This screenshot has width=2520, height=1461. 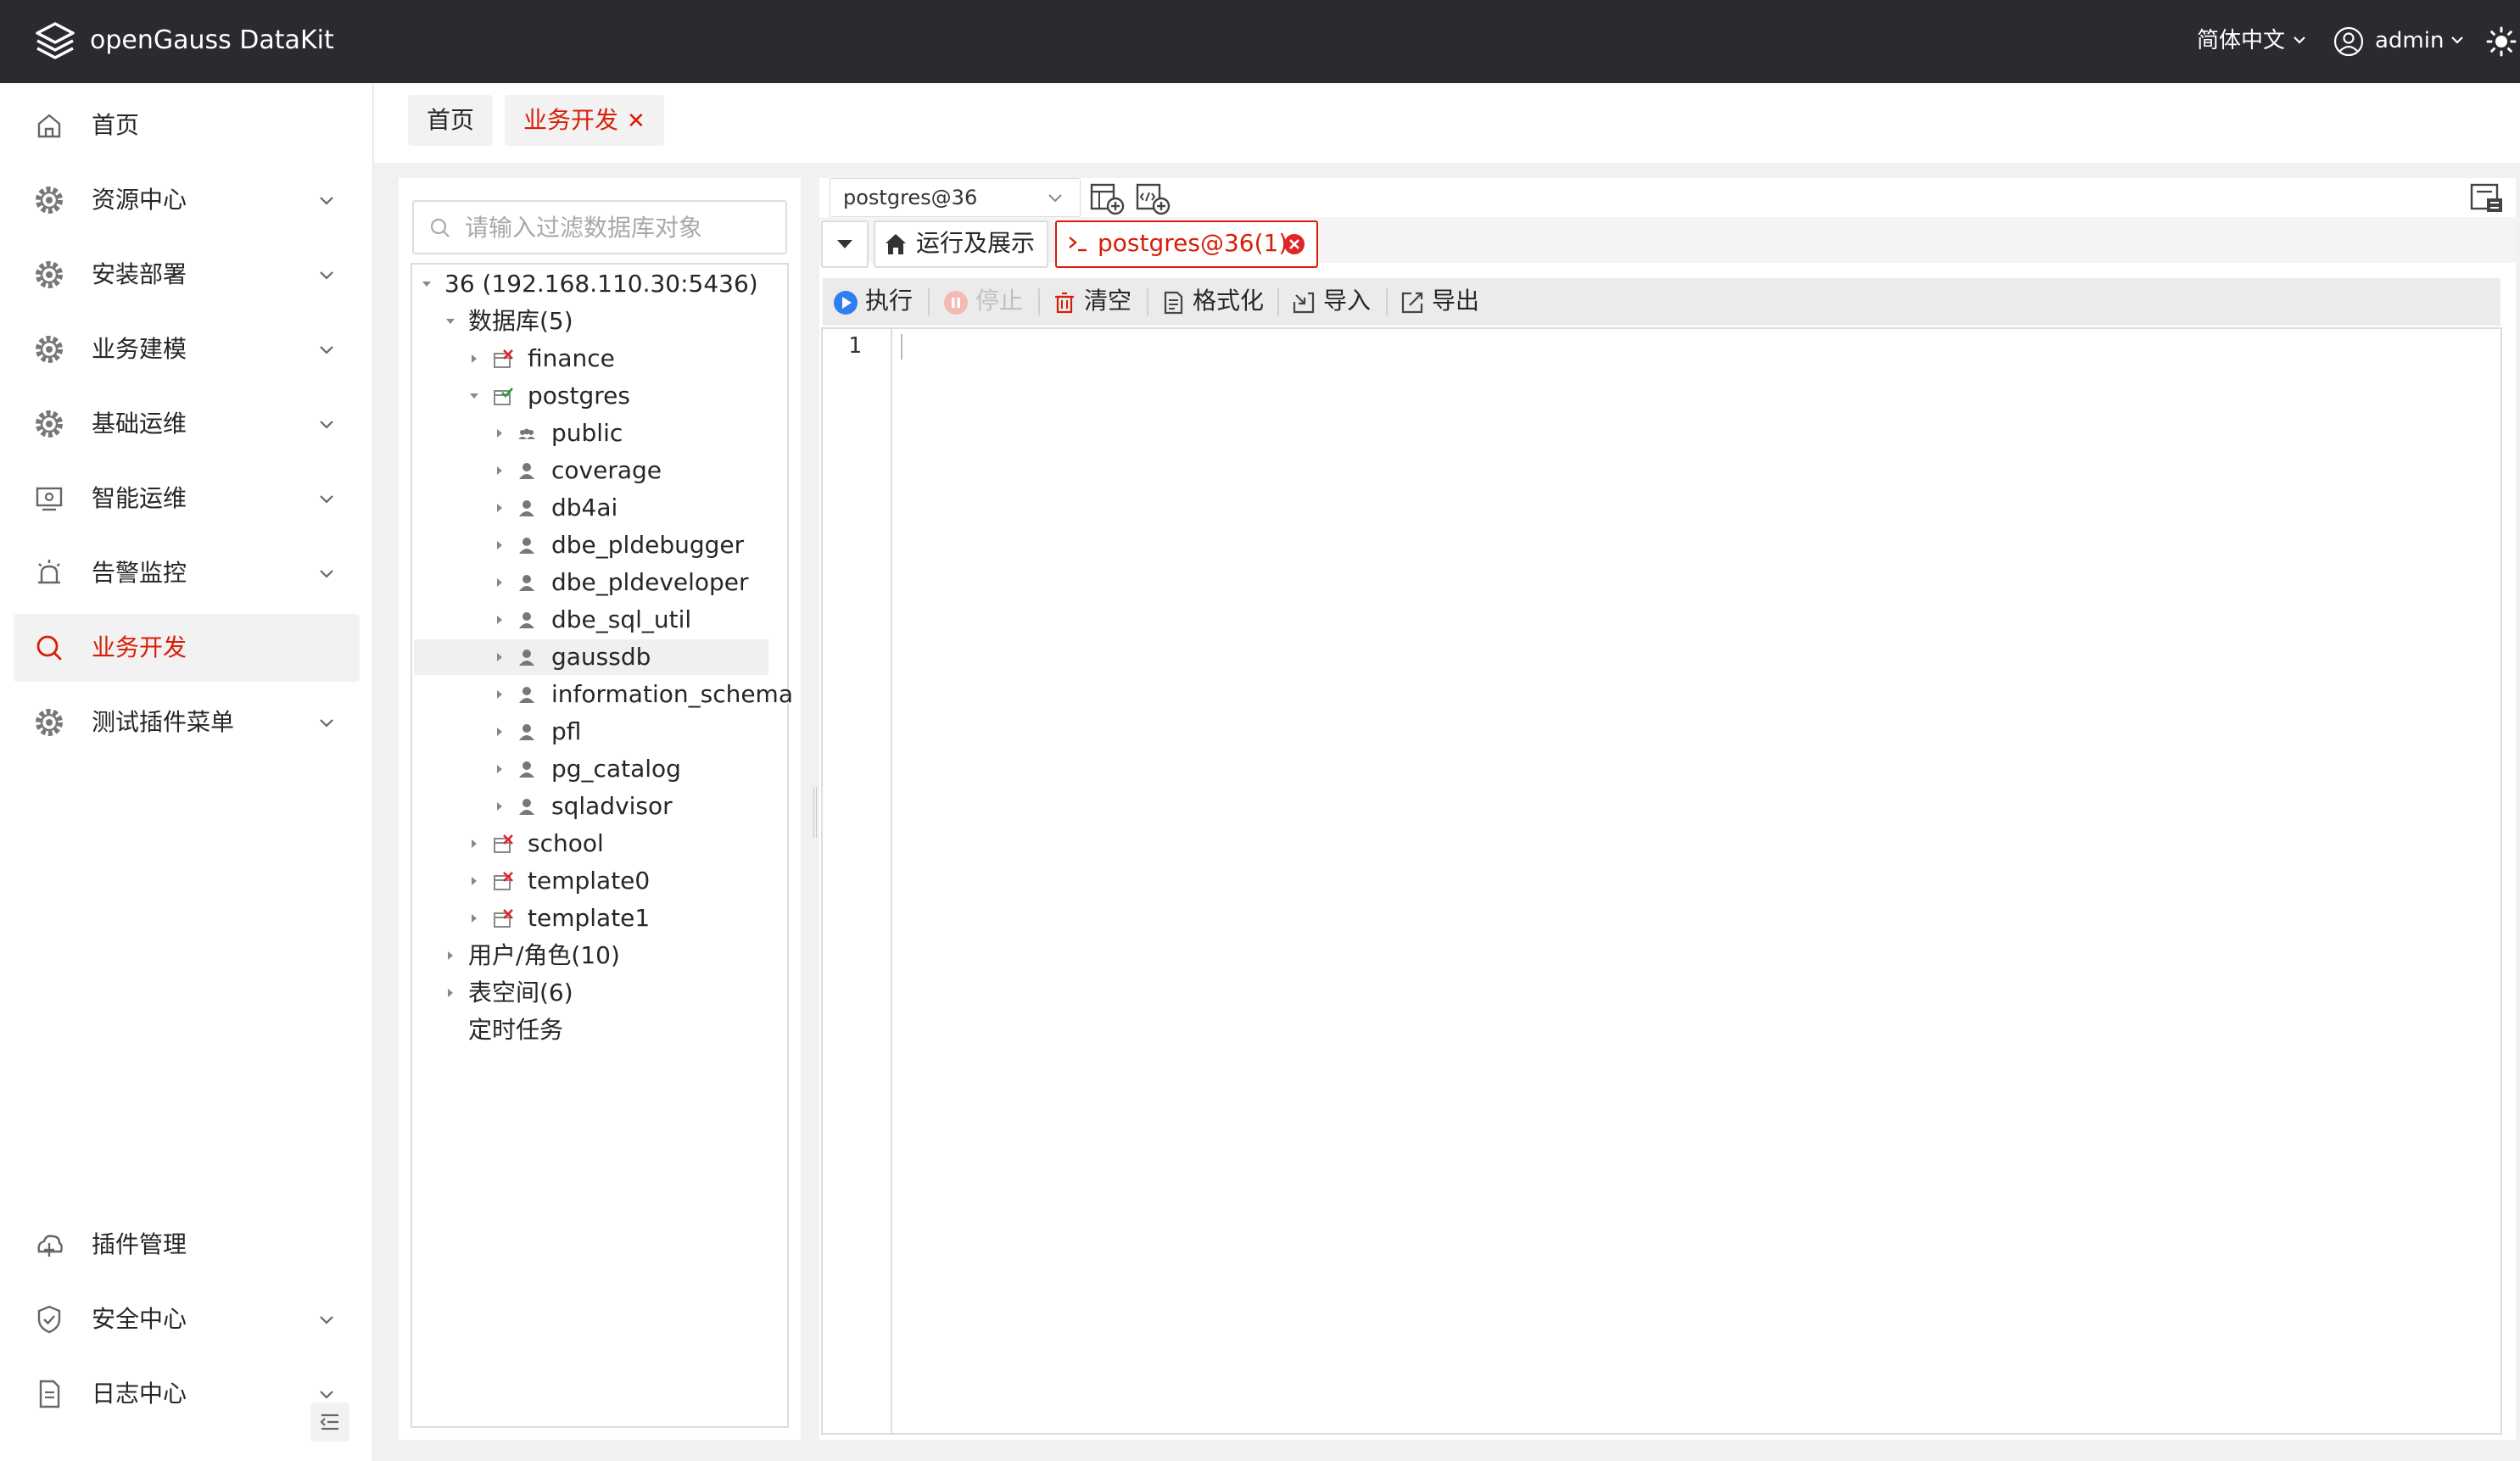 I want to click on tree-node-database: template1, so click(x=601, y=918).